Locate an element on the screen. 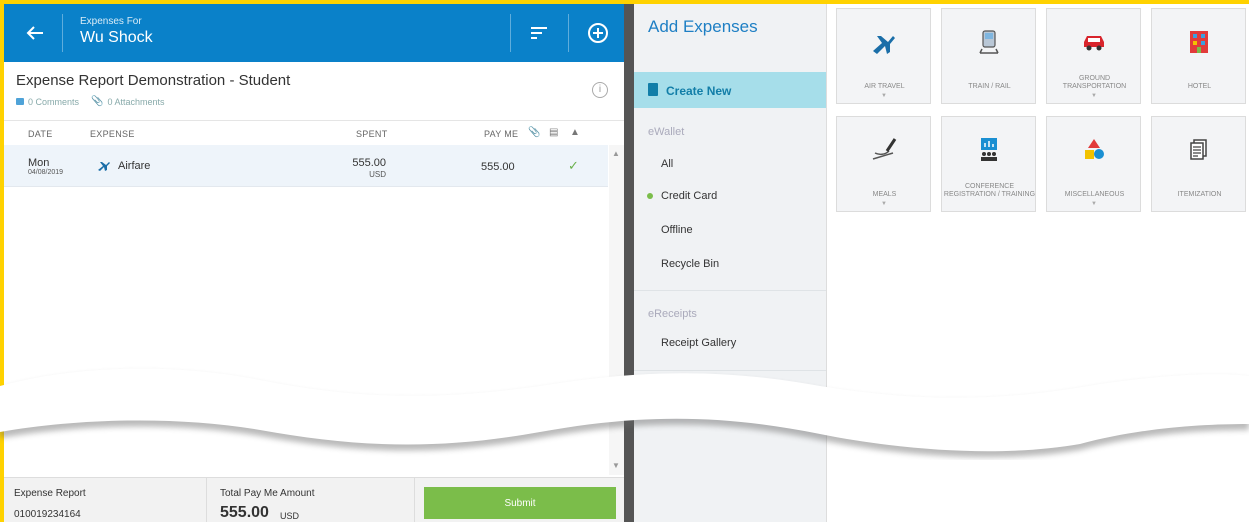  sidebar-divider-right is located at coordinates (826, 263).